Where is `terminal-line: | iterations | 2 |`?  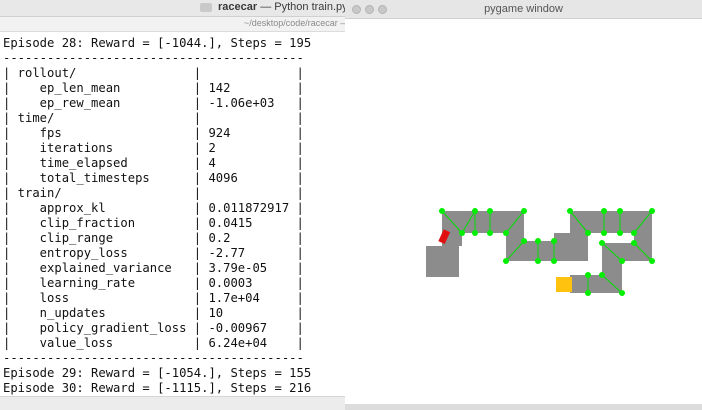 terminal-line: | iterations | 2 | is located at coordinates (153, 148).